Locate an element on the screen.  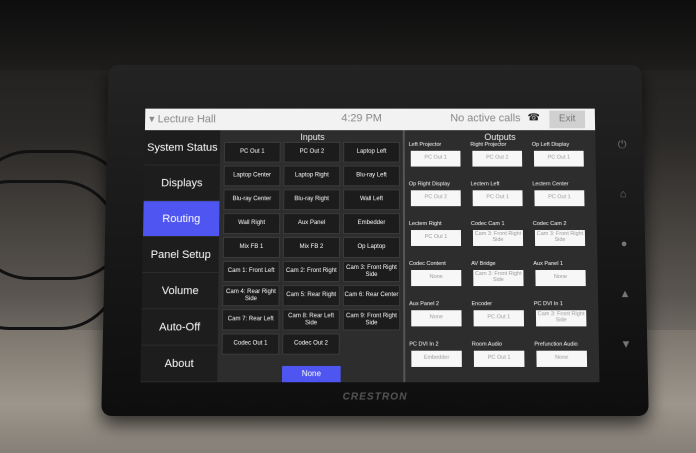
room-selector: ▾ Lecture Hall is located at coordinates (182, 119).